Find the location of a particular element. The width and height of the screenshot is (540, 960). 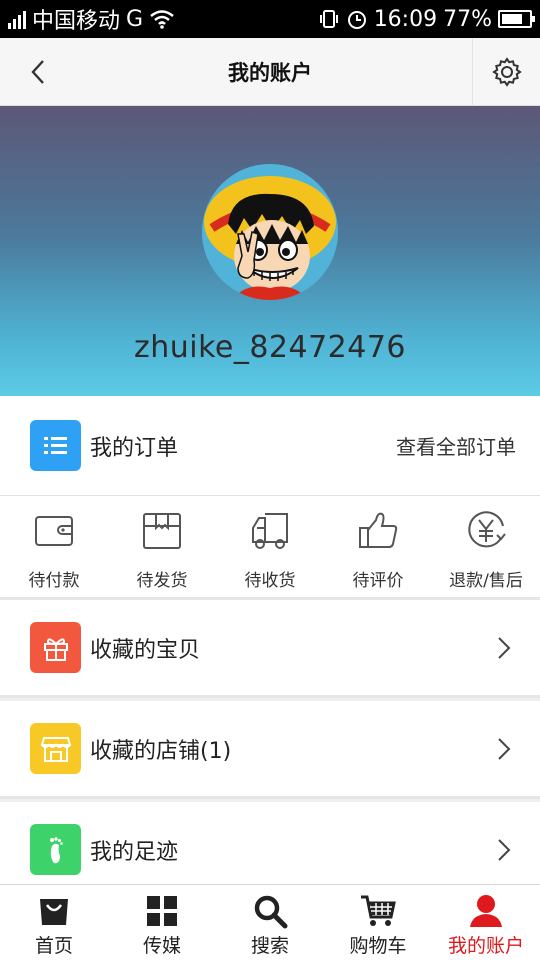

order-state-label: 退款/售后 is located at coordinates (486, 581).